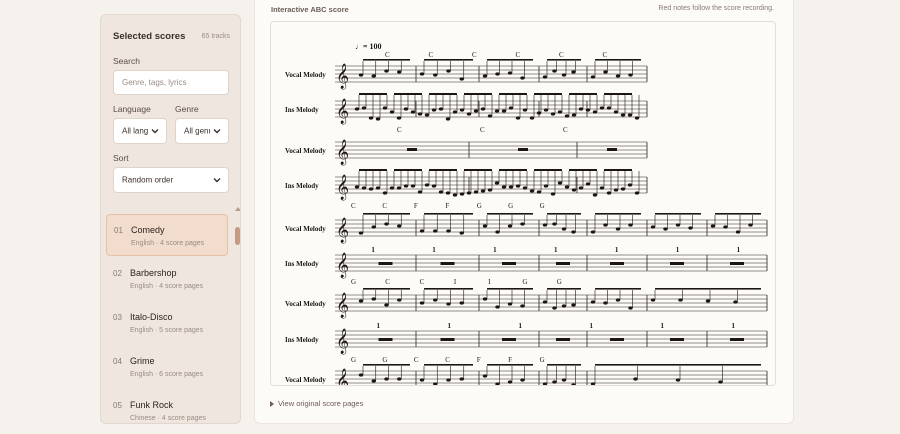  I want to click on track-item-comedy: 01 Comedy English · 4 score pages, so click(167, 235).